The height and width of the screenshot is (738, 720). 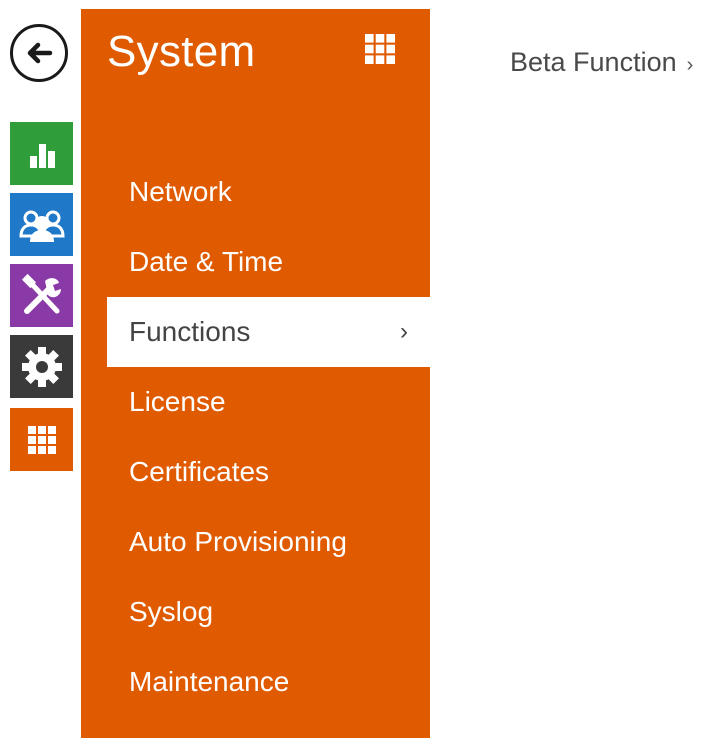 I want to click on rail-services-tile, so click(x=41, y=366).